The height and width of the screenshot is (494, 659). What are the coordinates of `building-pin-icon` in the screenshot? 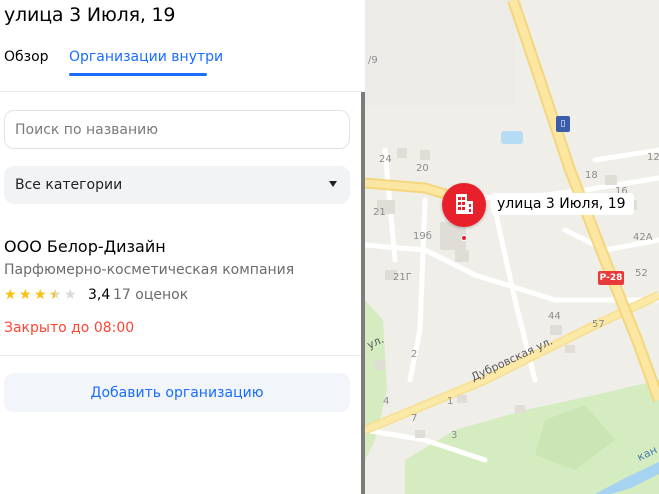 It's located at (464, 205).